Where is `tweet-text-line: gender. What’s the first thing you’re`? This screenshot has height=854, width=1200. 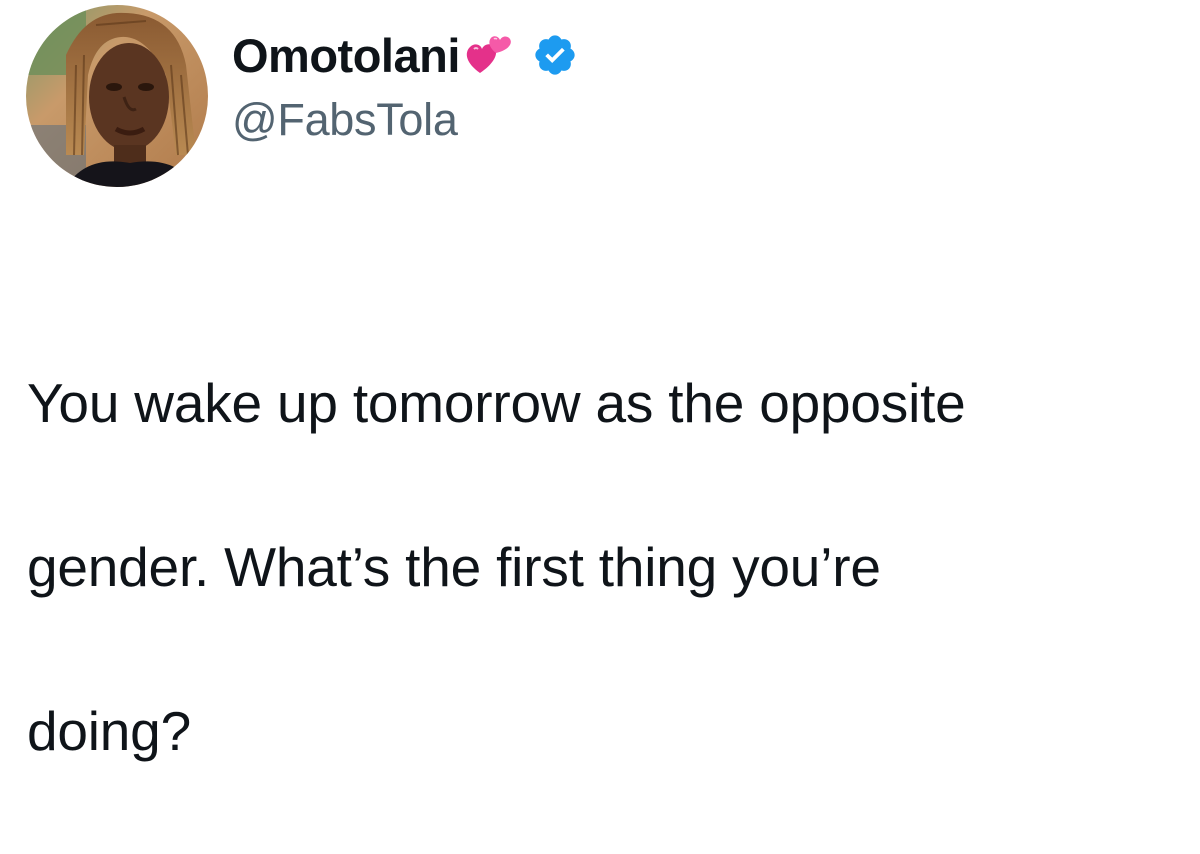
tweet-text-line: gender. What’s the first thing you’re is located at coordinates (454, 567).